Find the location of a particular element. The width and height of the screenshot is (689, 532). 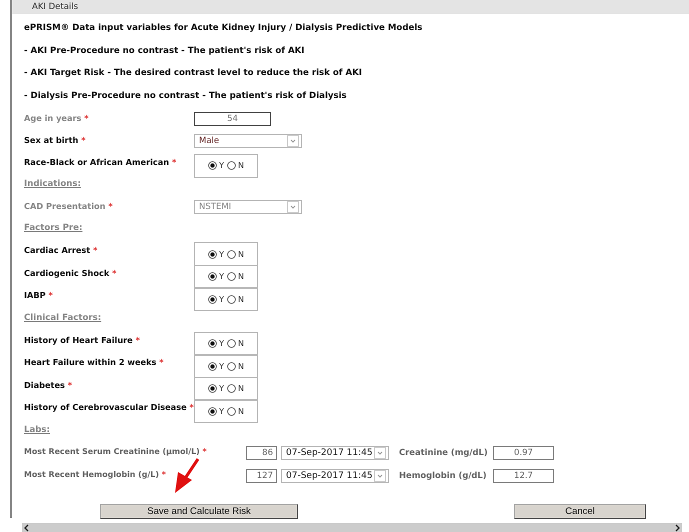

arrow-drawing is located at coordinates (187, 475).